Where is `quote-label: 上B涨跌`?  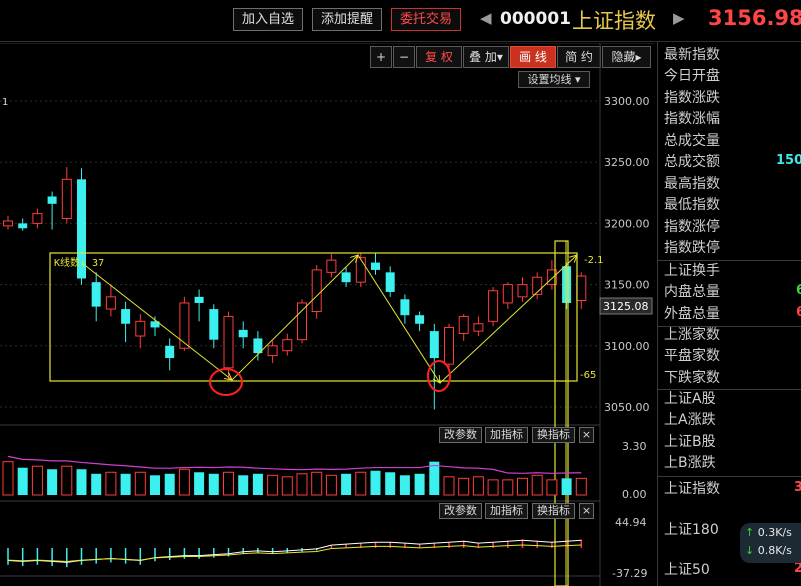 quote-label: 上B涨跌 is located at coordinates (690, 463).